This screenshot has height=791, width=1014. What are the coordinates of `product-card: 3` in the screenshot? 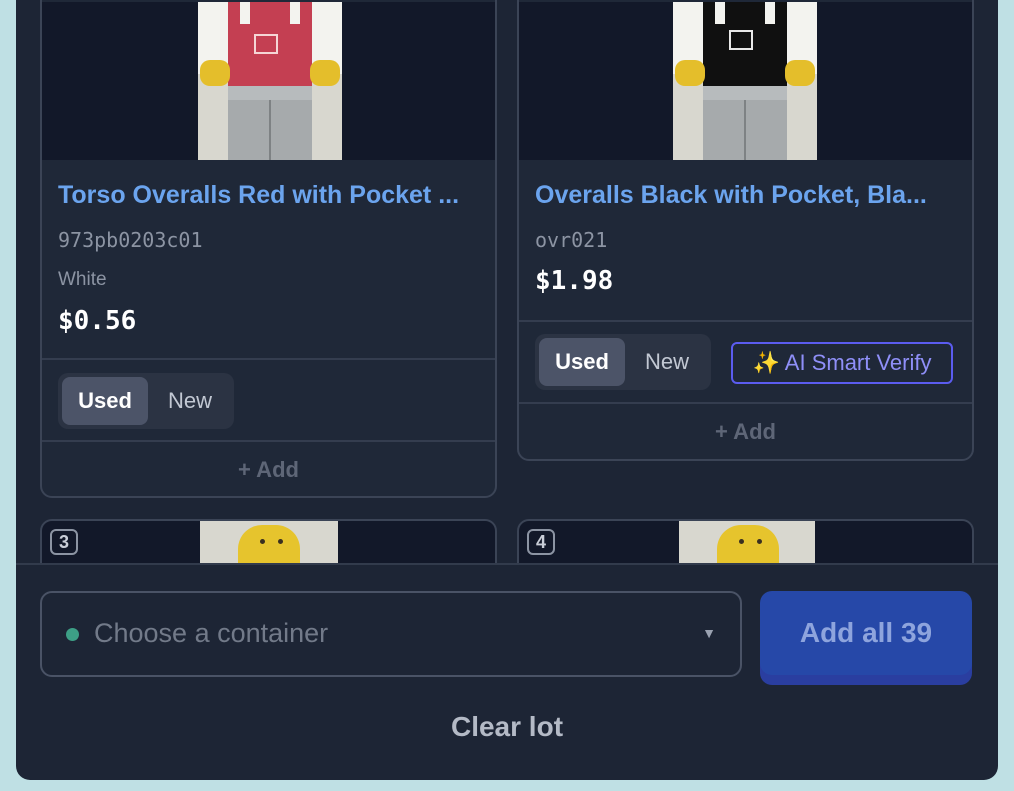 It's located at (268, 541).